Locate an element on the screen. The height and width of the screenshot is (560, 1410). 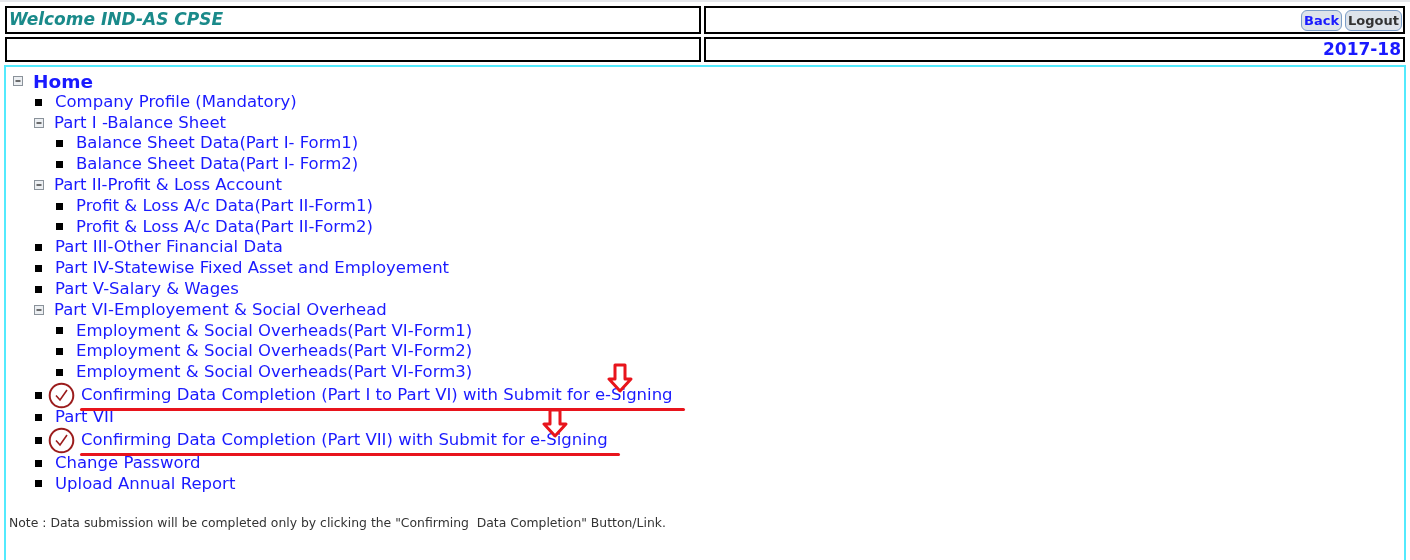
menu-link: Confirming Data Completion (Part VII) with Submit for e-Signing is located at coordinates (344, 440).